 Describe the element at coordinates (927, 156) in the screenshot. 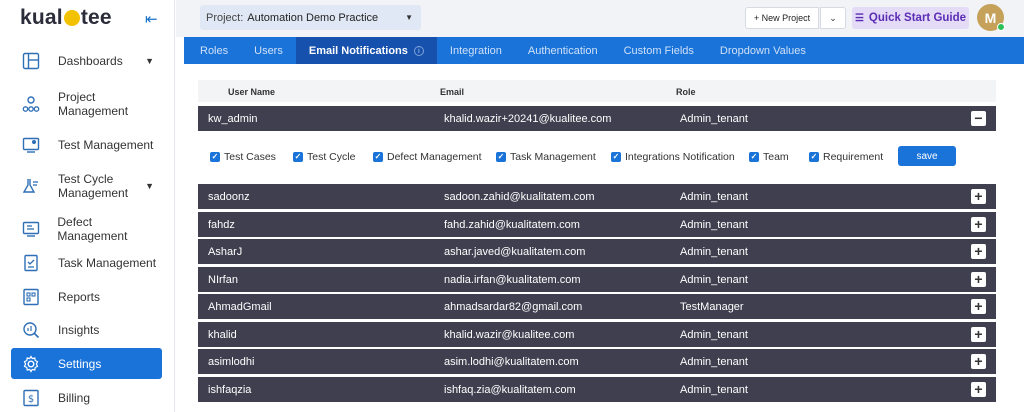

I see `save-button: save` at that location.